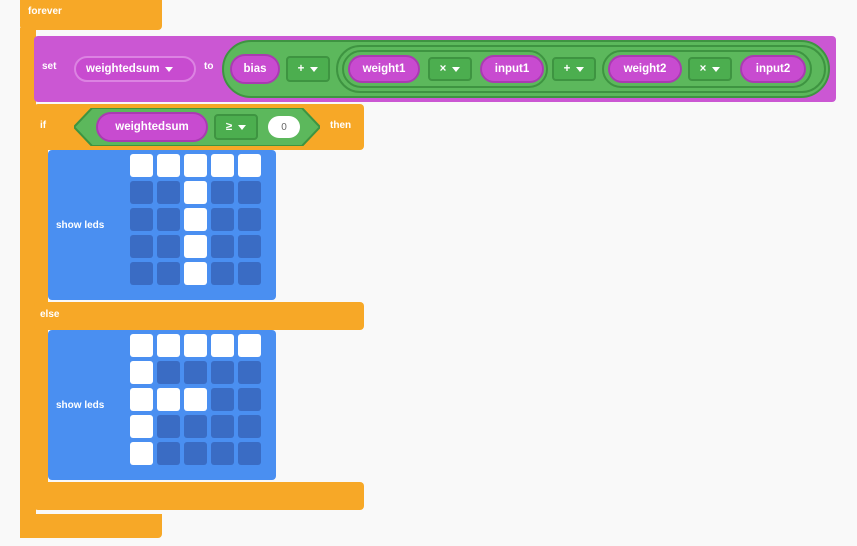  I want to click on math-multiply-block-2: weight2 × input2, so click(707, 69).